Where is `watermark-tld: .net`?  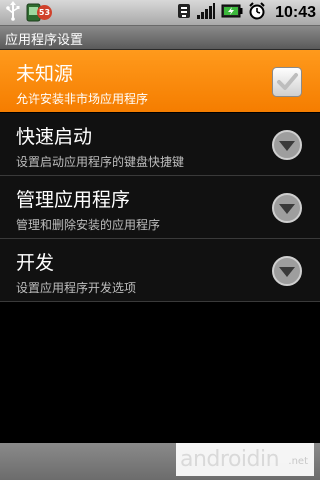 watermark-tld: .net is located at coordinates (298, 461).